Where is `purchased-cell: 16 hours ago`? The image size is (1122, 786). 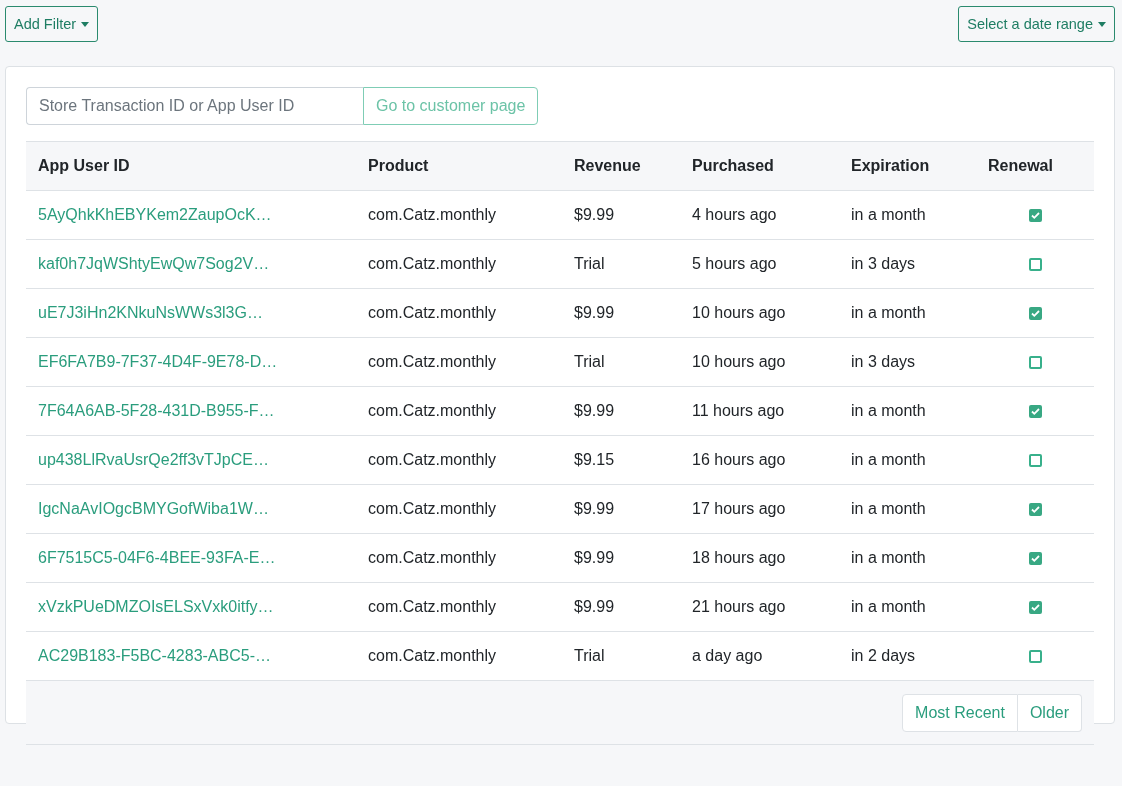
purchased-cell: 16 hours ago is located at coordinates (739, 459).